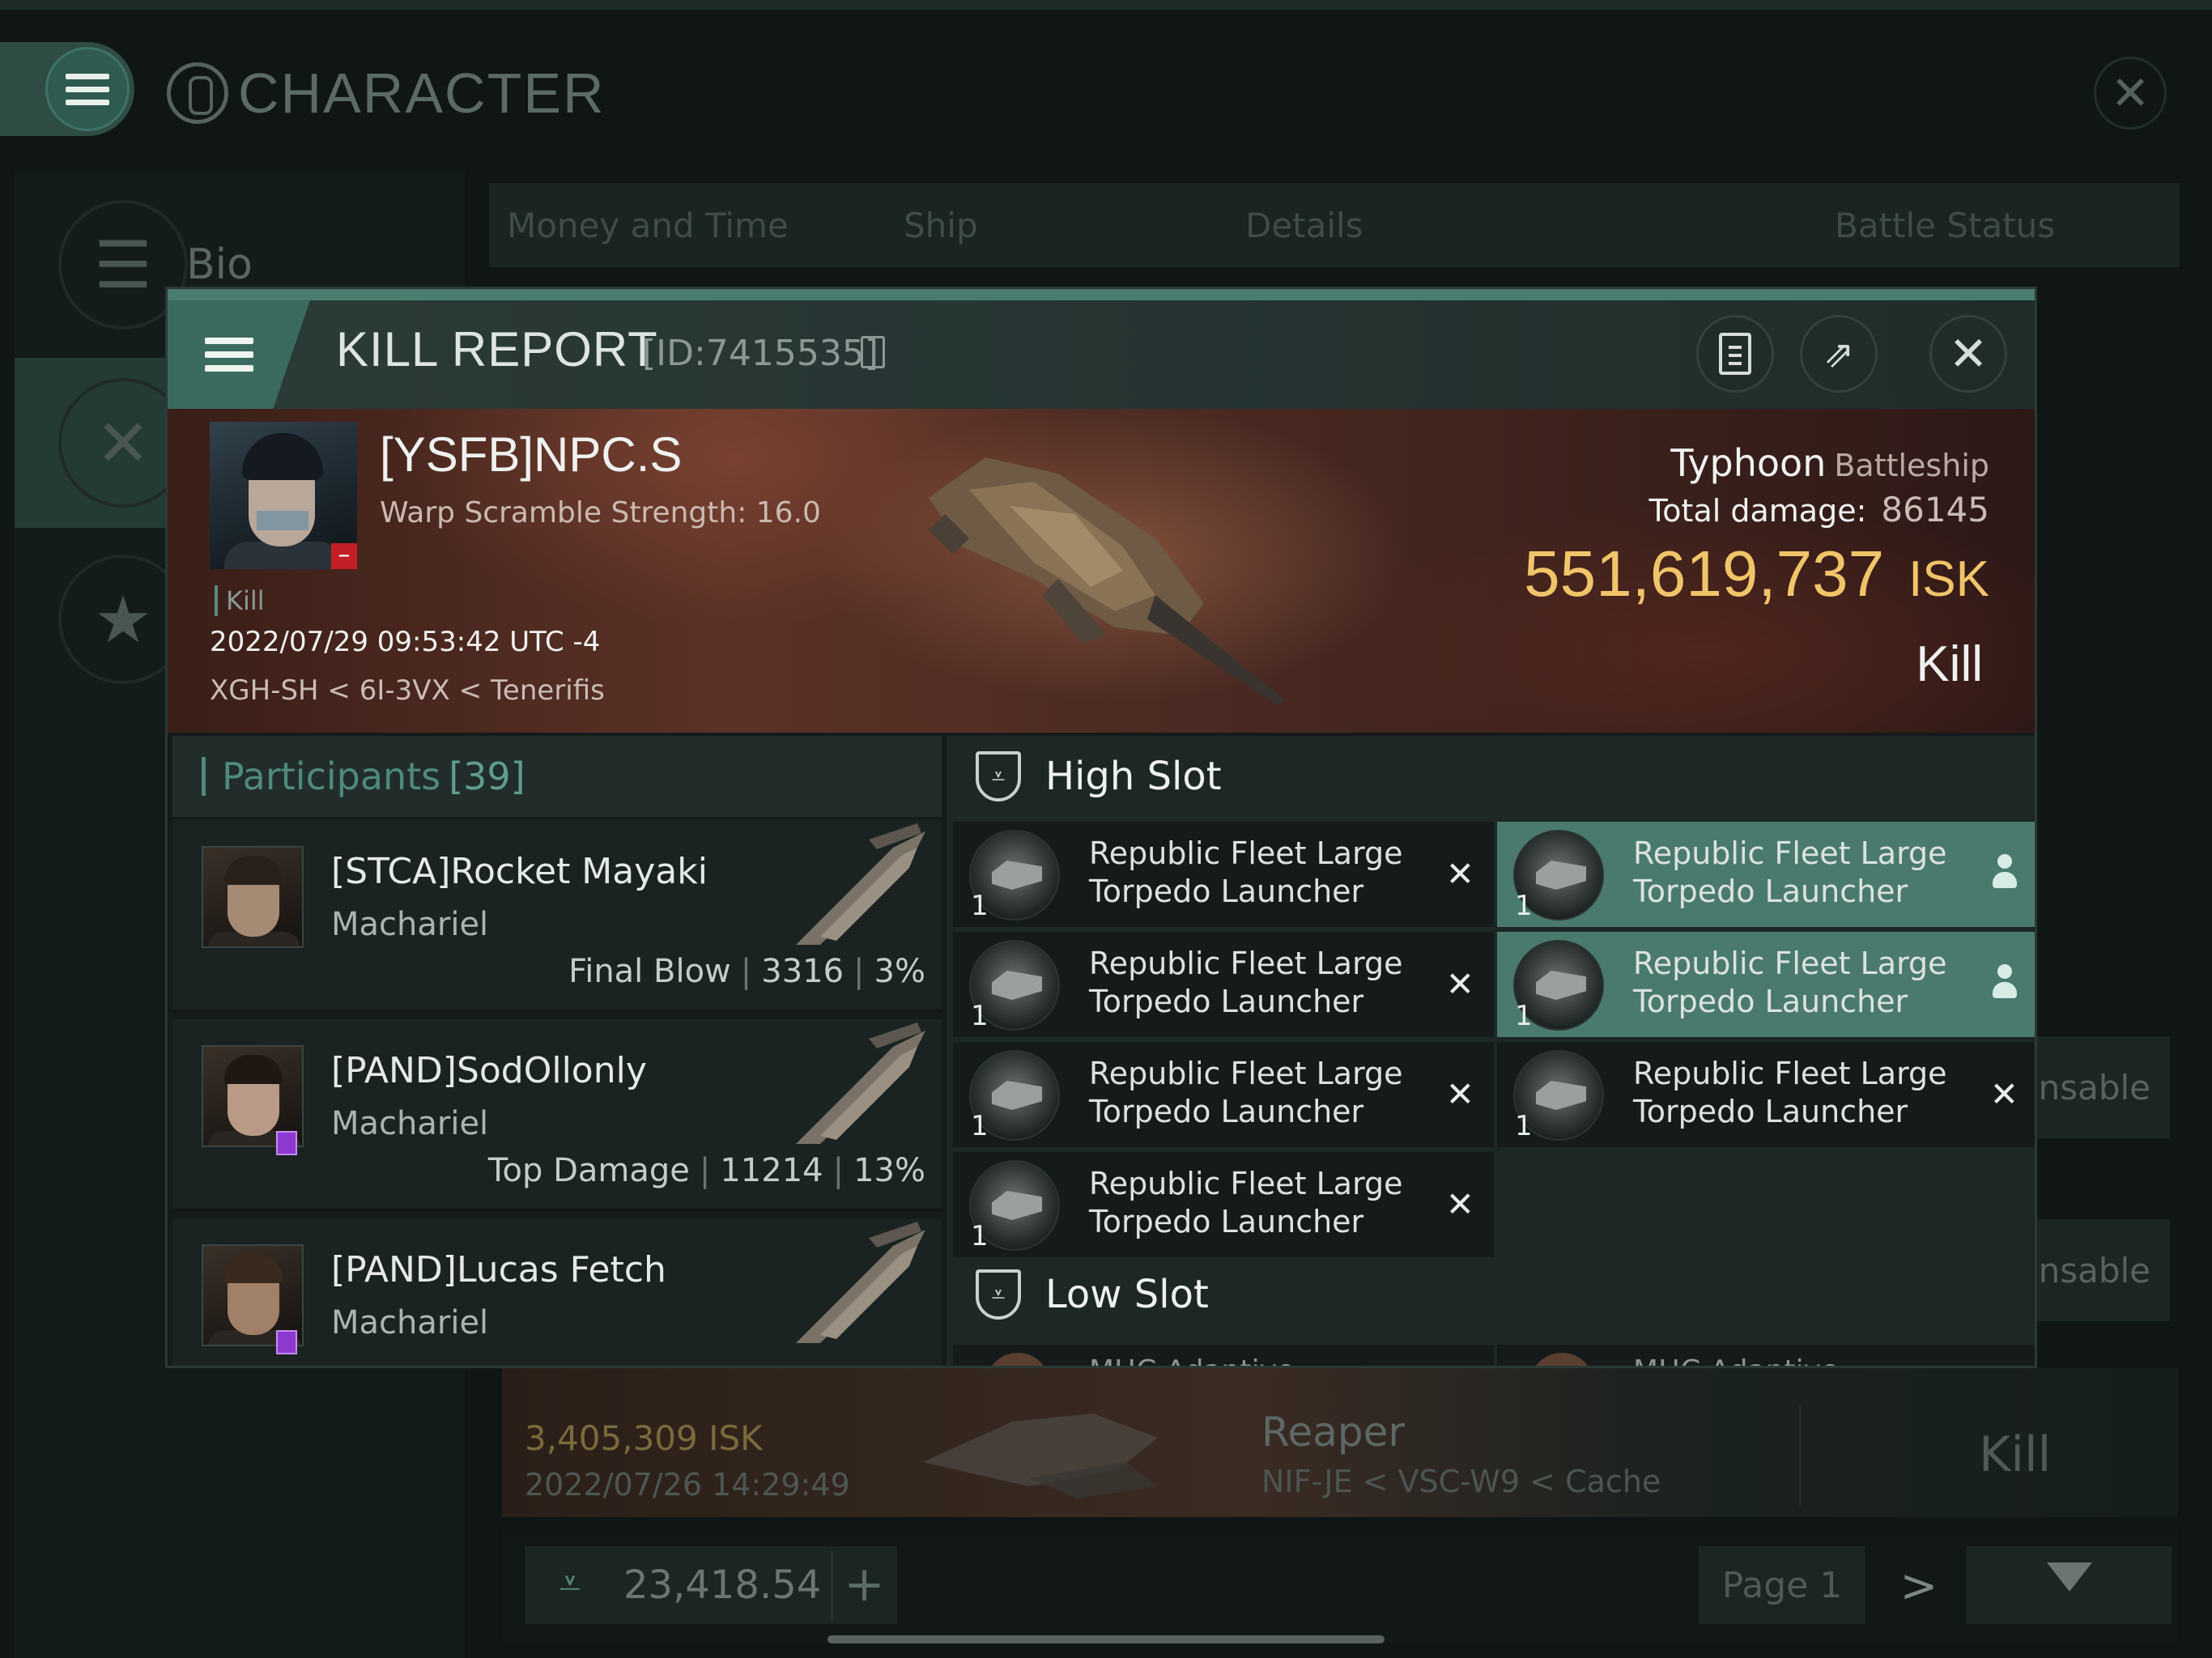 The height and width of the screenshot is (1658, 2212). I want to click on copy-icon, so click(873, 352).